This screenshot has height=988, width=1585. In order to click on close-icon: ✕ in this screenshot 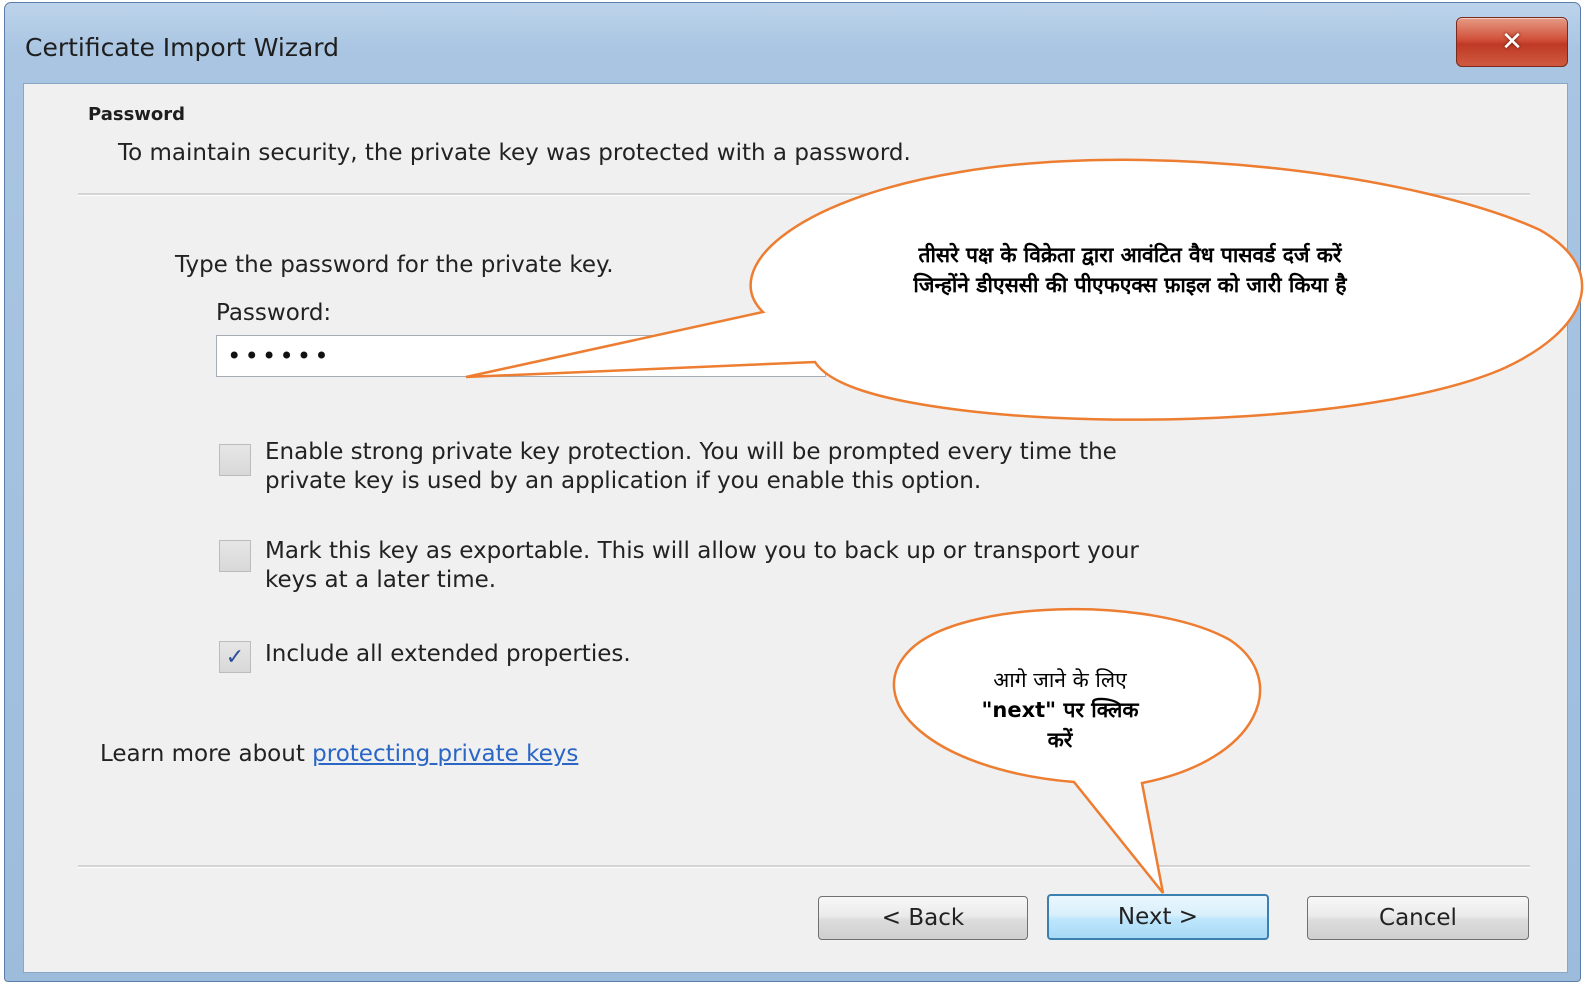, I will do `click(1512, 42)`.